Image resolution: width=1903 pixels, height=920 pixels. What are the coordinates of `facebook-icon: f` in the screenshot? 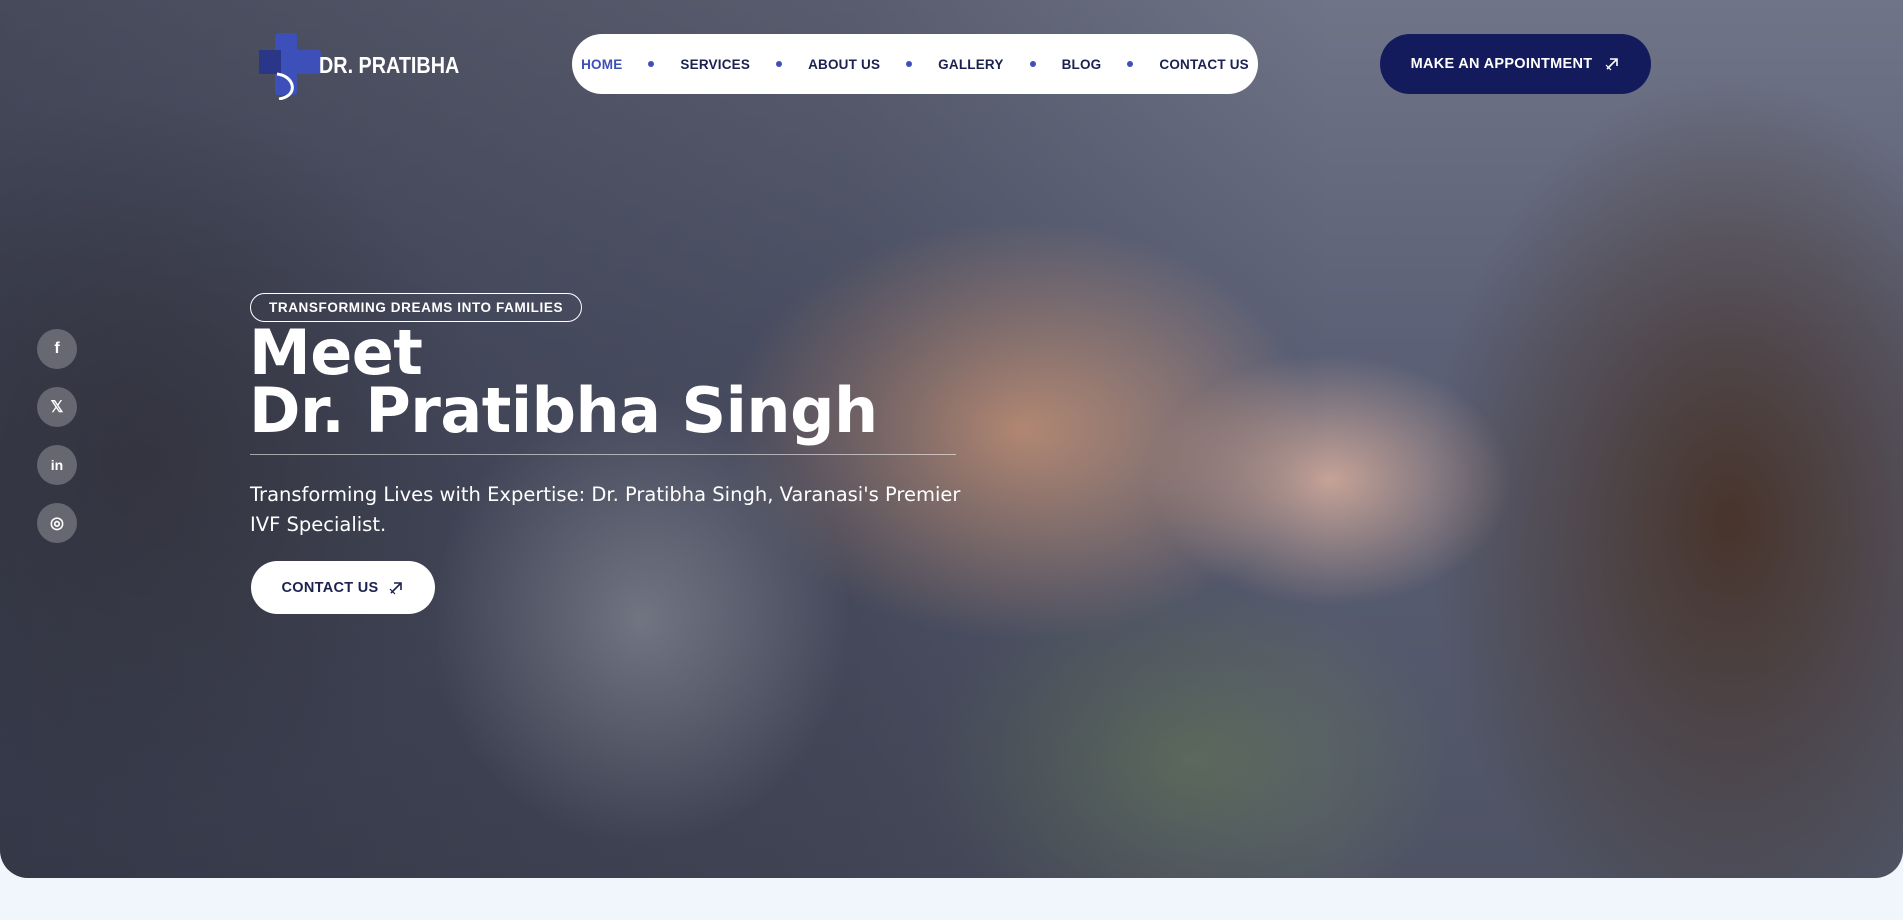 It's located at (57, 349).